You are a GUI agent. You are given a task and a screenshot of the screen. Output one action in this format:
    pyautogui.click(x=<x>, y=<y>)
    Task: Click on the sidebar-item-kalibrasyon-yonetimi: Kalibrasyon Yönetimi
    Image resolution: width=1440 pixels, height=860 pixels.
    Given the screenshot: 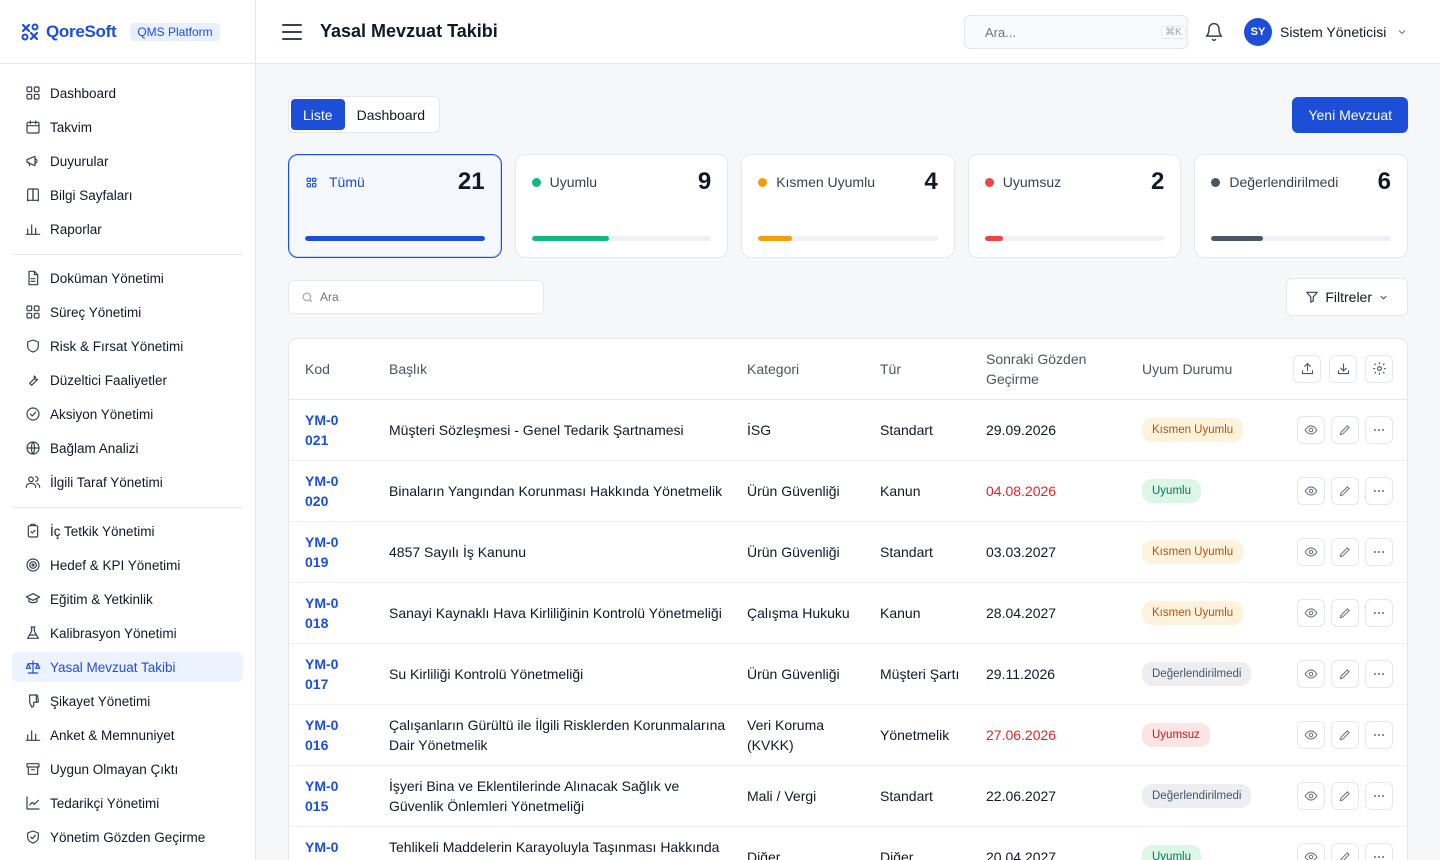 What is the action you would take?
    pyautogui.click(x=127, y=633)
    